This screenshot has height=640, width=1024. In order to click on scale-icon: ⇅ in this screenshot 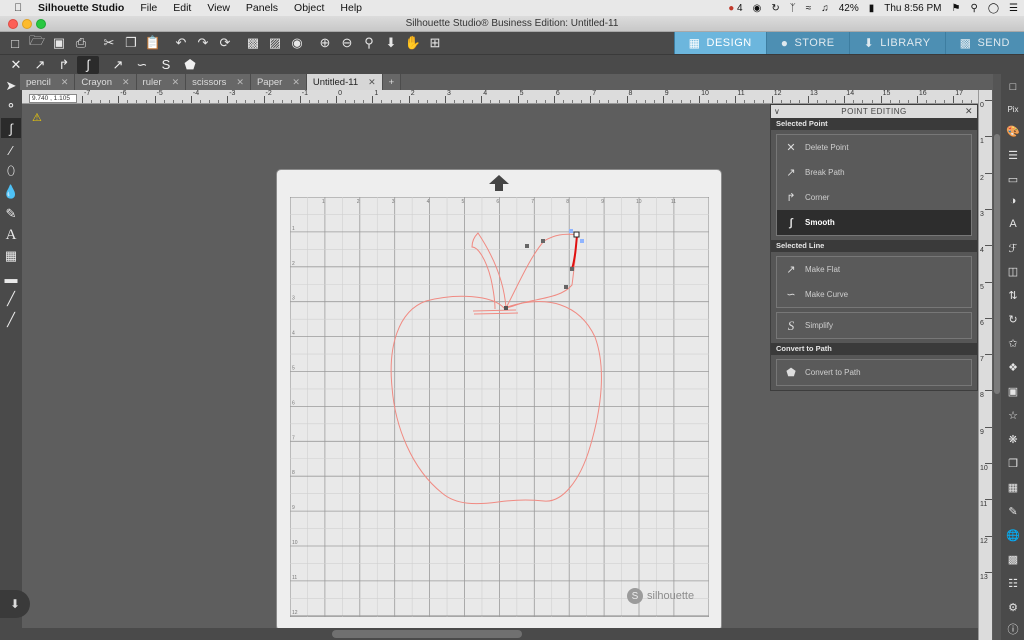, I will do `click(1013, 295)`.